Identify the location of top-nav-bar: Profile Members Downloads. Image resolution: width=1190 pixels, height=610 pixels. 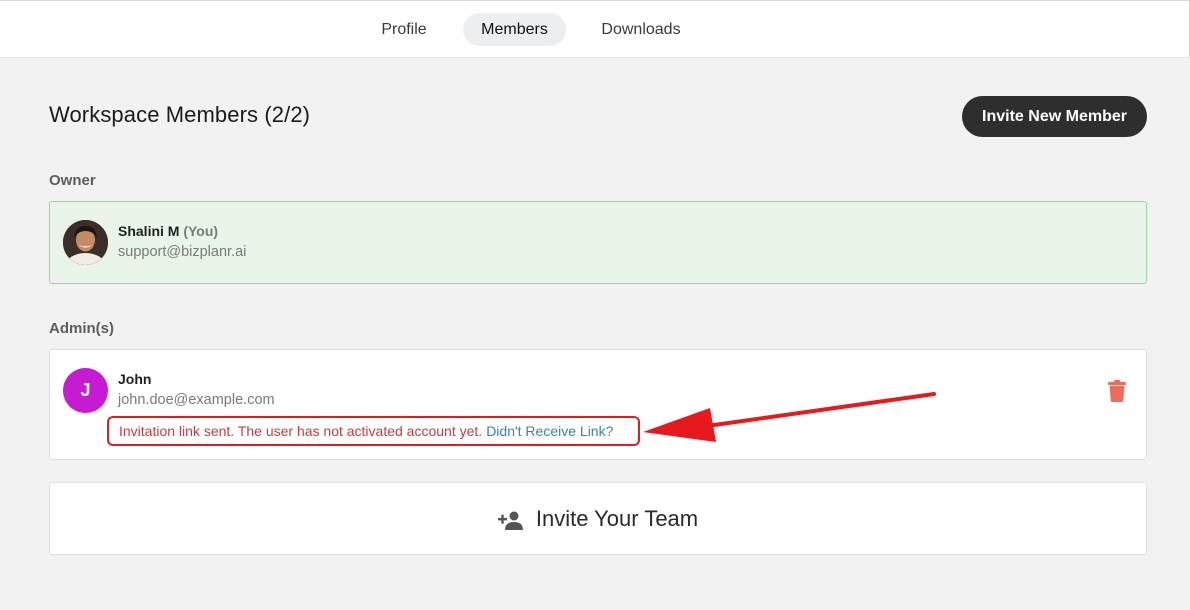
(595, 29).